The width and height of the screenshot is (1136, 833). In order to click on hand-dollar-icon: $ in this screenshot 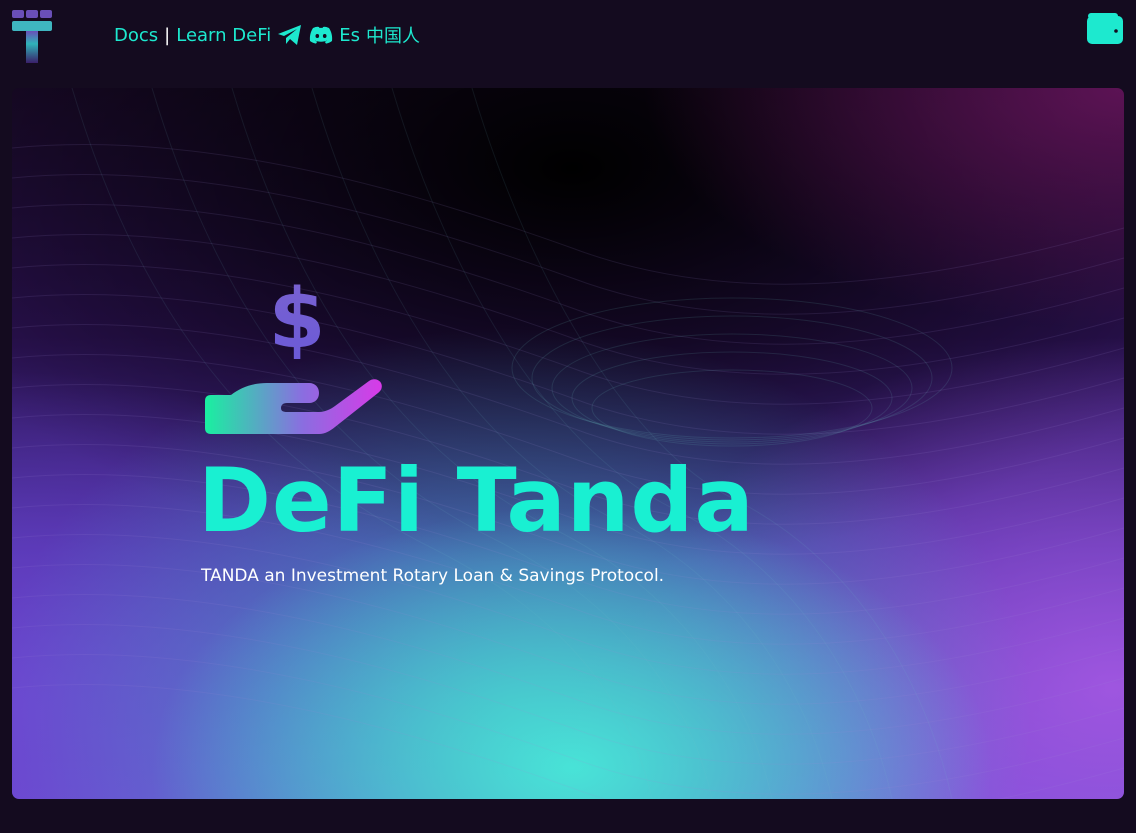, I will do `click(292, 355)`.